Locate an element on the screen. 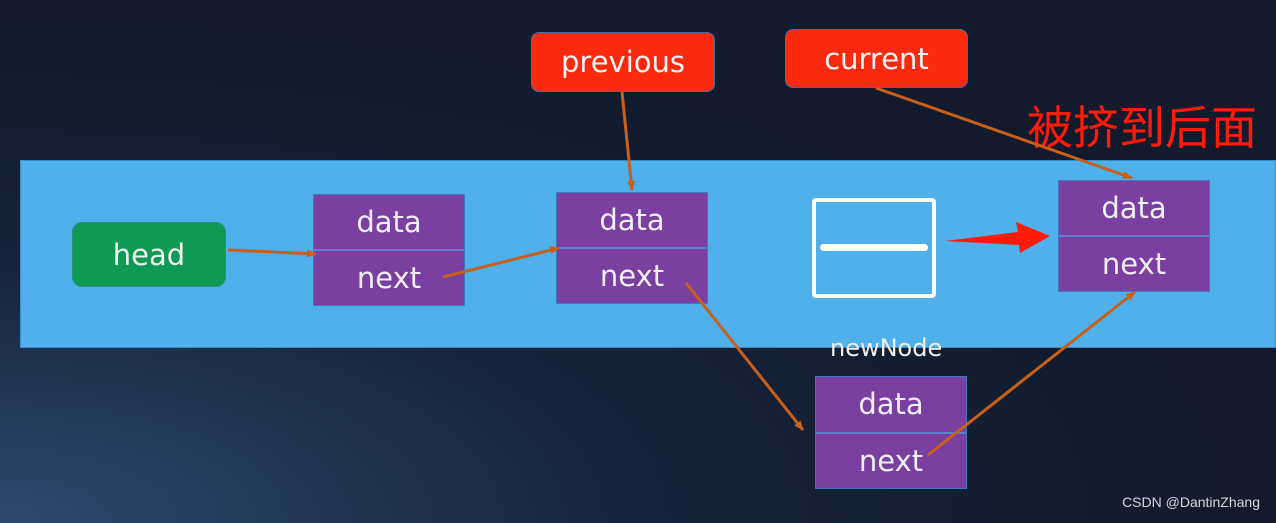 The height and width of the screenshot is (523, 1276). watermark: CSDN @DantinZhang is located at coordinates (1191, 502).